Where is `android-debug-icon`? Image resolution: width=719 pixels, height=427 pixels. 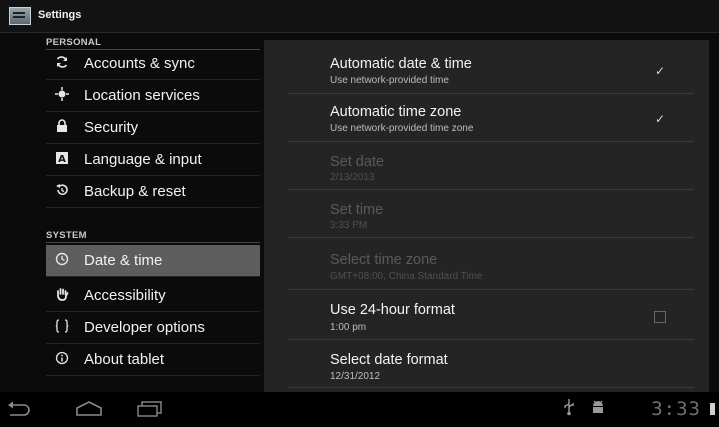
android-debug-icon is located at coordinates (598, 409).